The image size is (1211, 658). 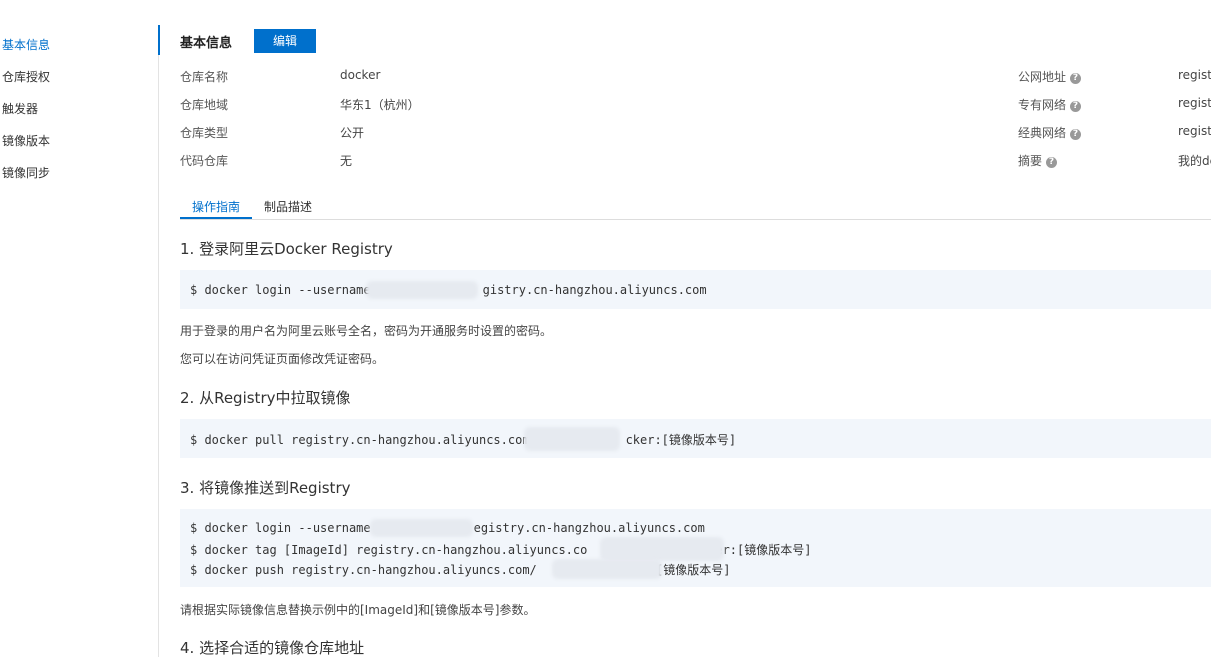 What do you see at coordinates (695, 206) in the screenshot?
I see `tab-bar: 操作指南 制品描述` at bounding box center [695, 206].